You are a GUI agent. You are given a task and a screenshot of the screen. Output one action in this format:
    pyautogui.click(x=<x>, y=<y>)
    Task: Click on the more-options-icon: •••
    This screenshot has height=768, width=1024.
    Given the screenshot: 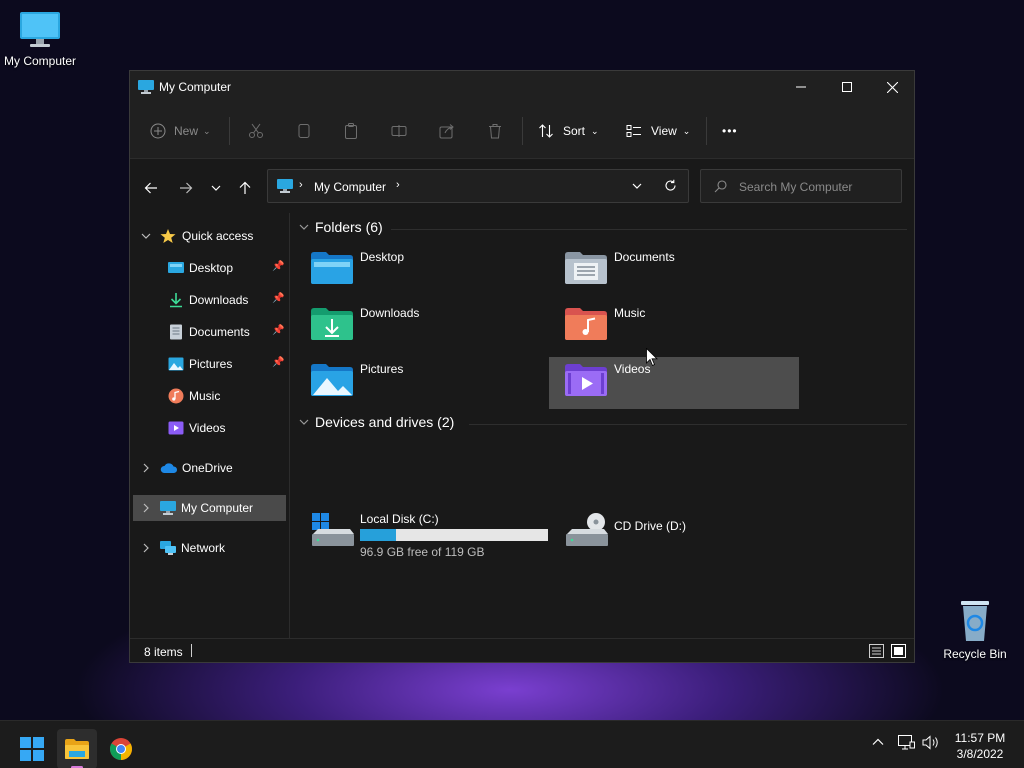 What is the action you would take?
    pyautogui.click(x=730, y=131)
    